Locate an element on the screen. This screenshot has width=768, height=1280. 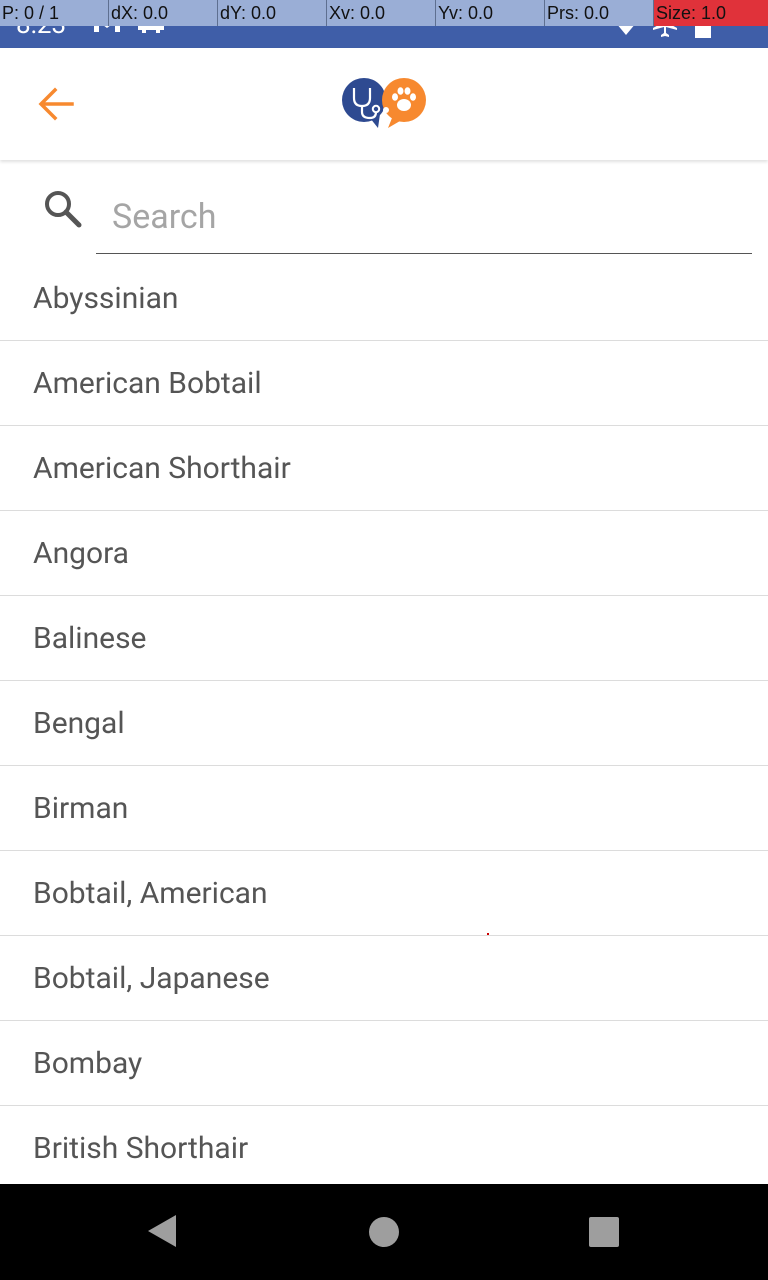
list-item: Bobtail, American is located at coordinates (384, 893).